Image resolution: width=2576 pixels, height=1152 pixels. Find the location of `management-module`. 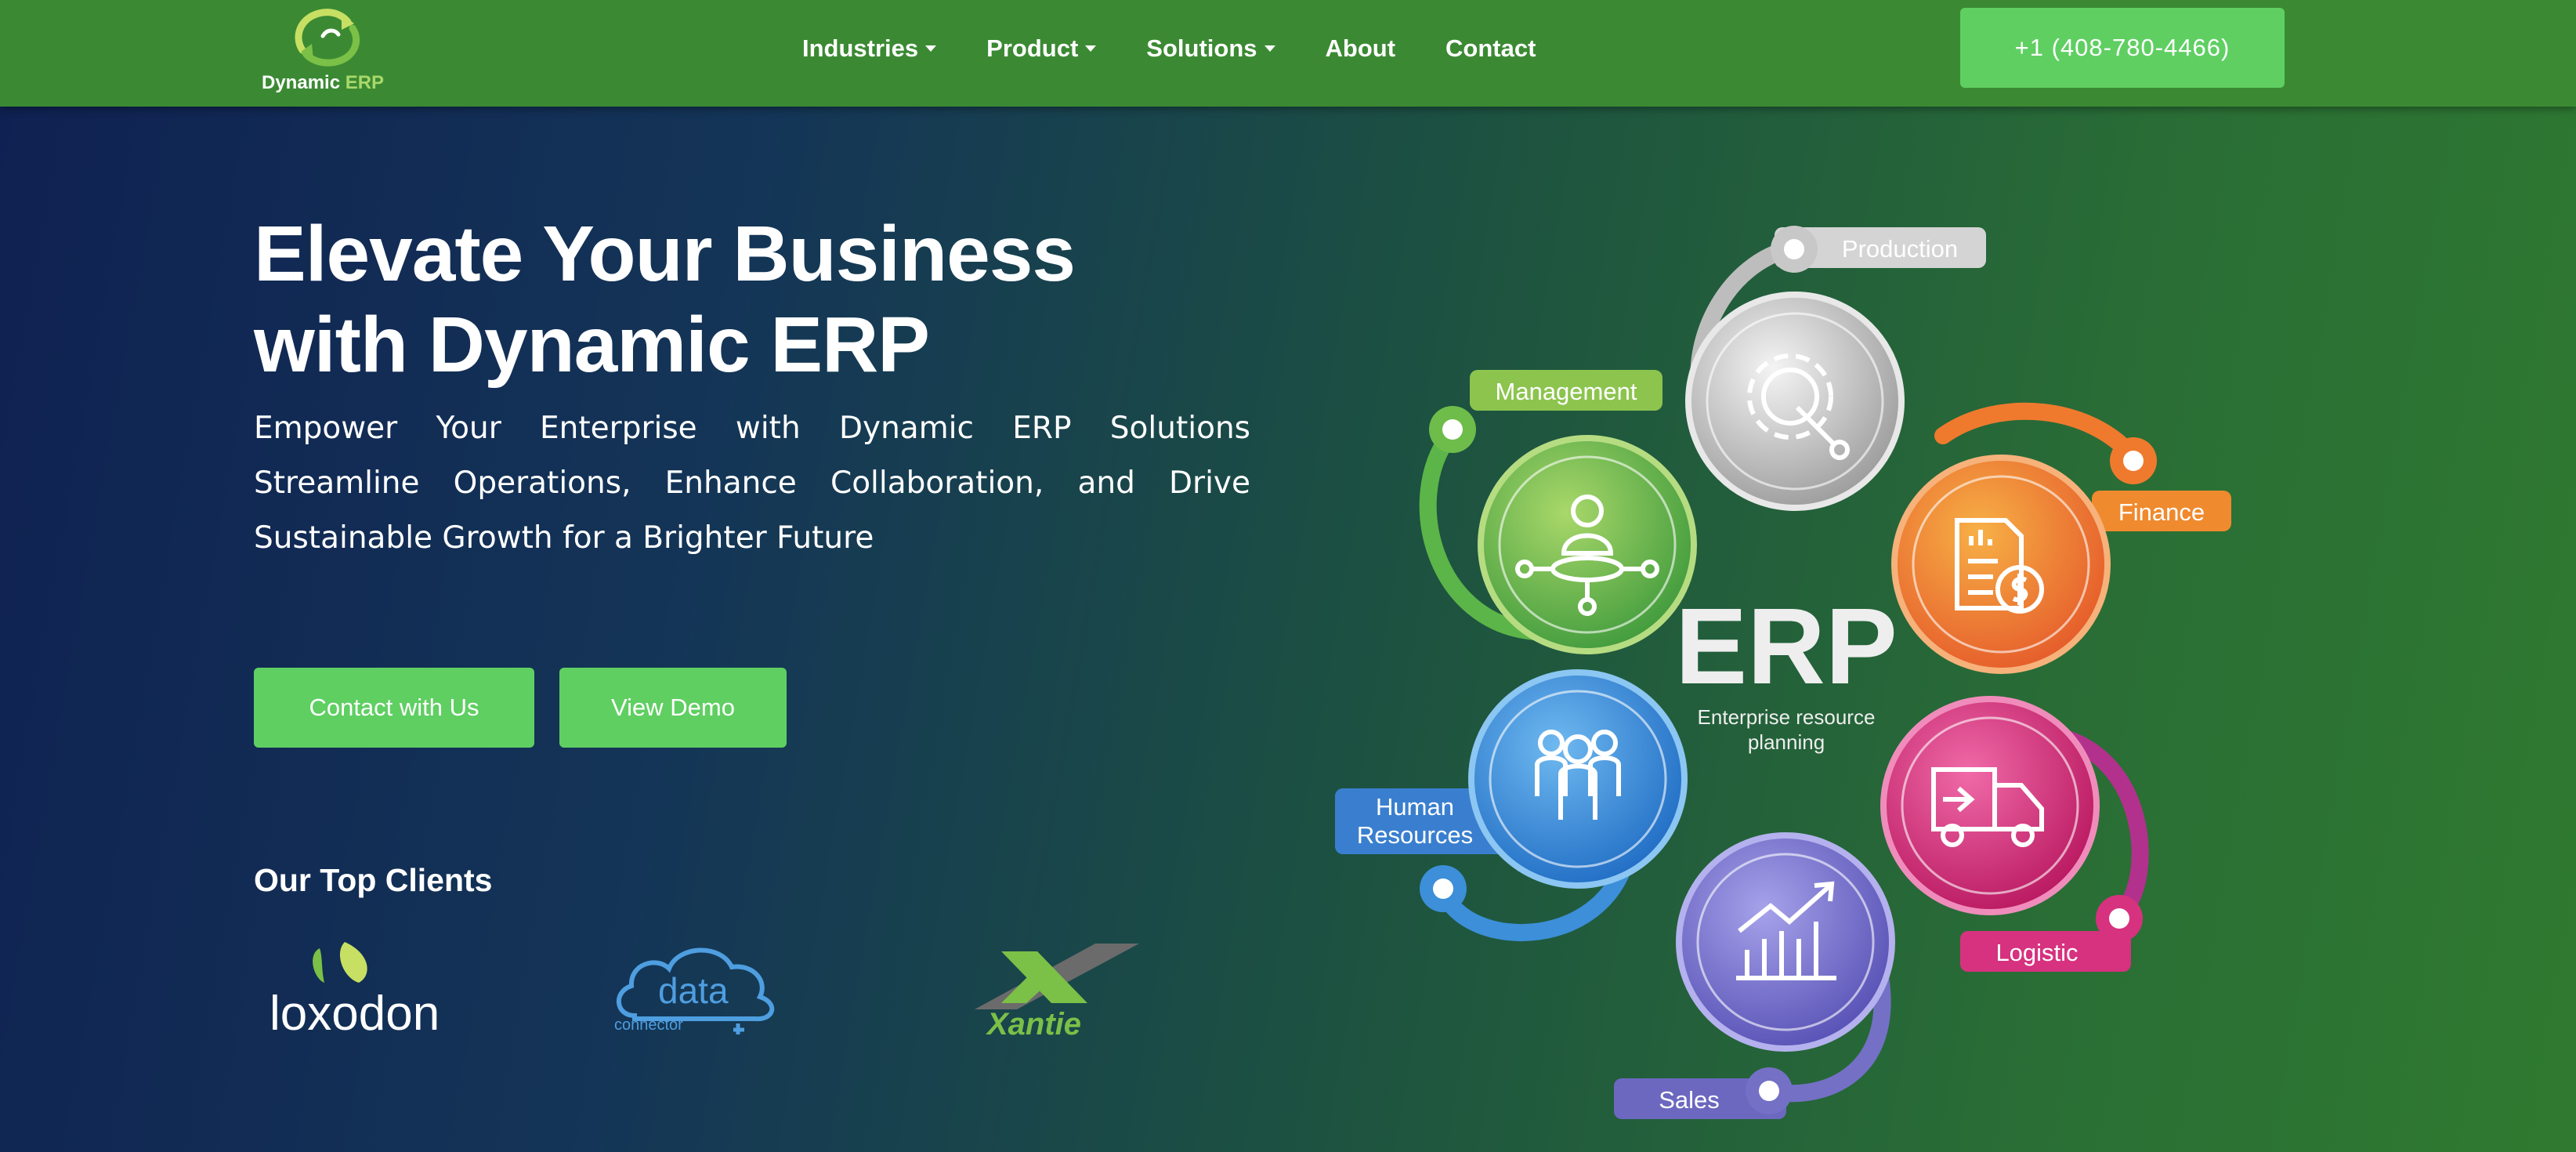

management-module is located at coordinates (1587, 544).